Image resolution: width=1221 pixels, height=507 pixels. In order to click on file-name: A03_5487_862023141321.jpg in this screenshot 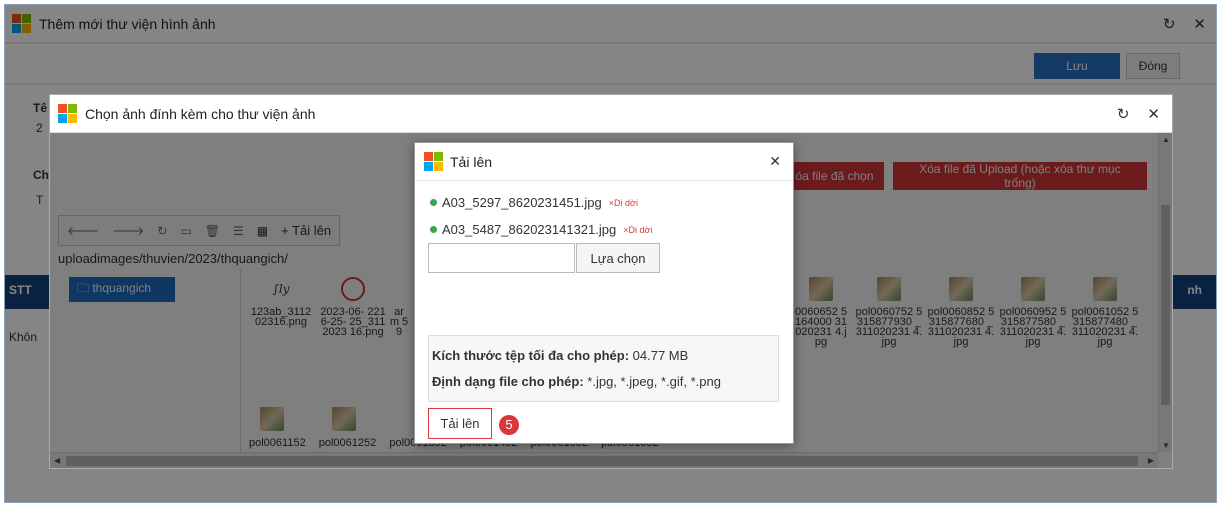, I will do `click(529, 229)`.